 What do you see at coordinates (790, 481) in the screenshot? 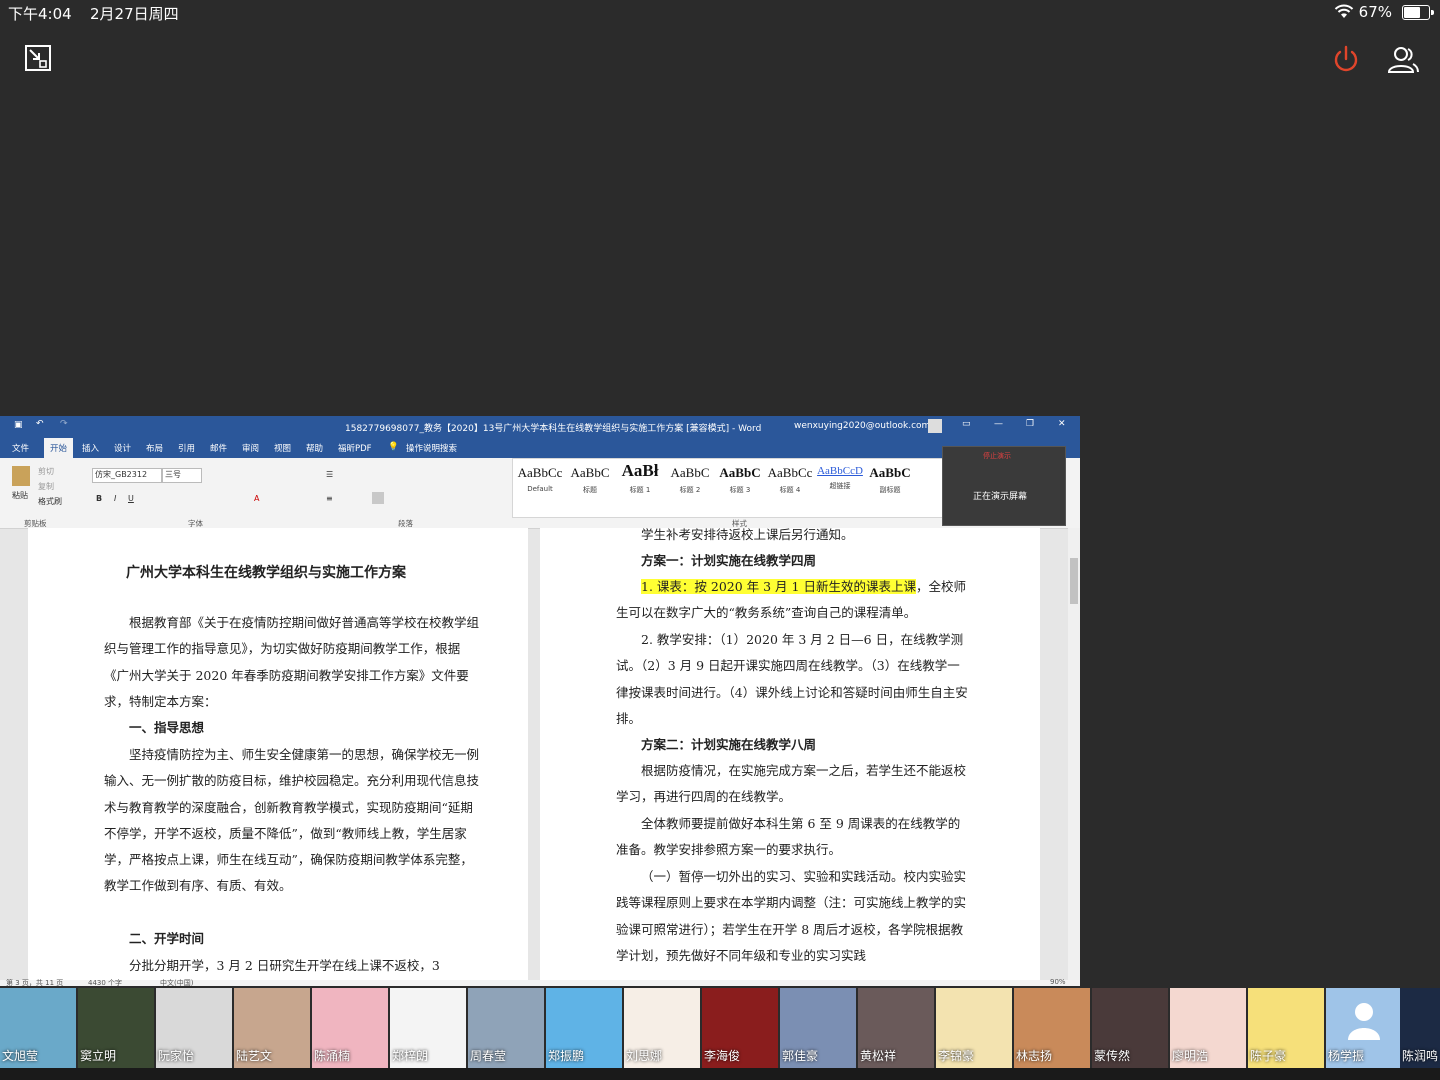
I see `style-heading-4: AaBbCc 标题 4` at bounding box center [790, 481].